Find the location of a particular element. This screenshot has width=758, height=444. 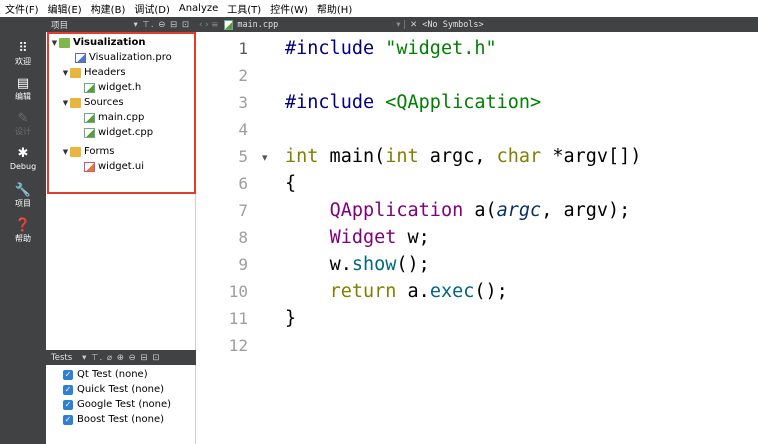

menu-widgets: 控件(W) is located at coordinates (289, 8).